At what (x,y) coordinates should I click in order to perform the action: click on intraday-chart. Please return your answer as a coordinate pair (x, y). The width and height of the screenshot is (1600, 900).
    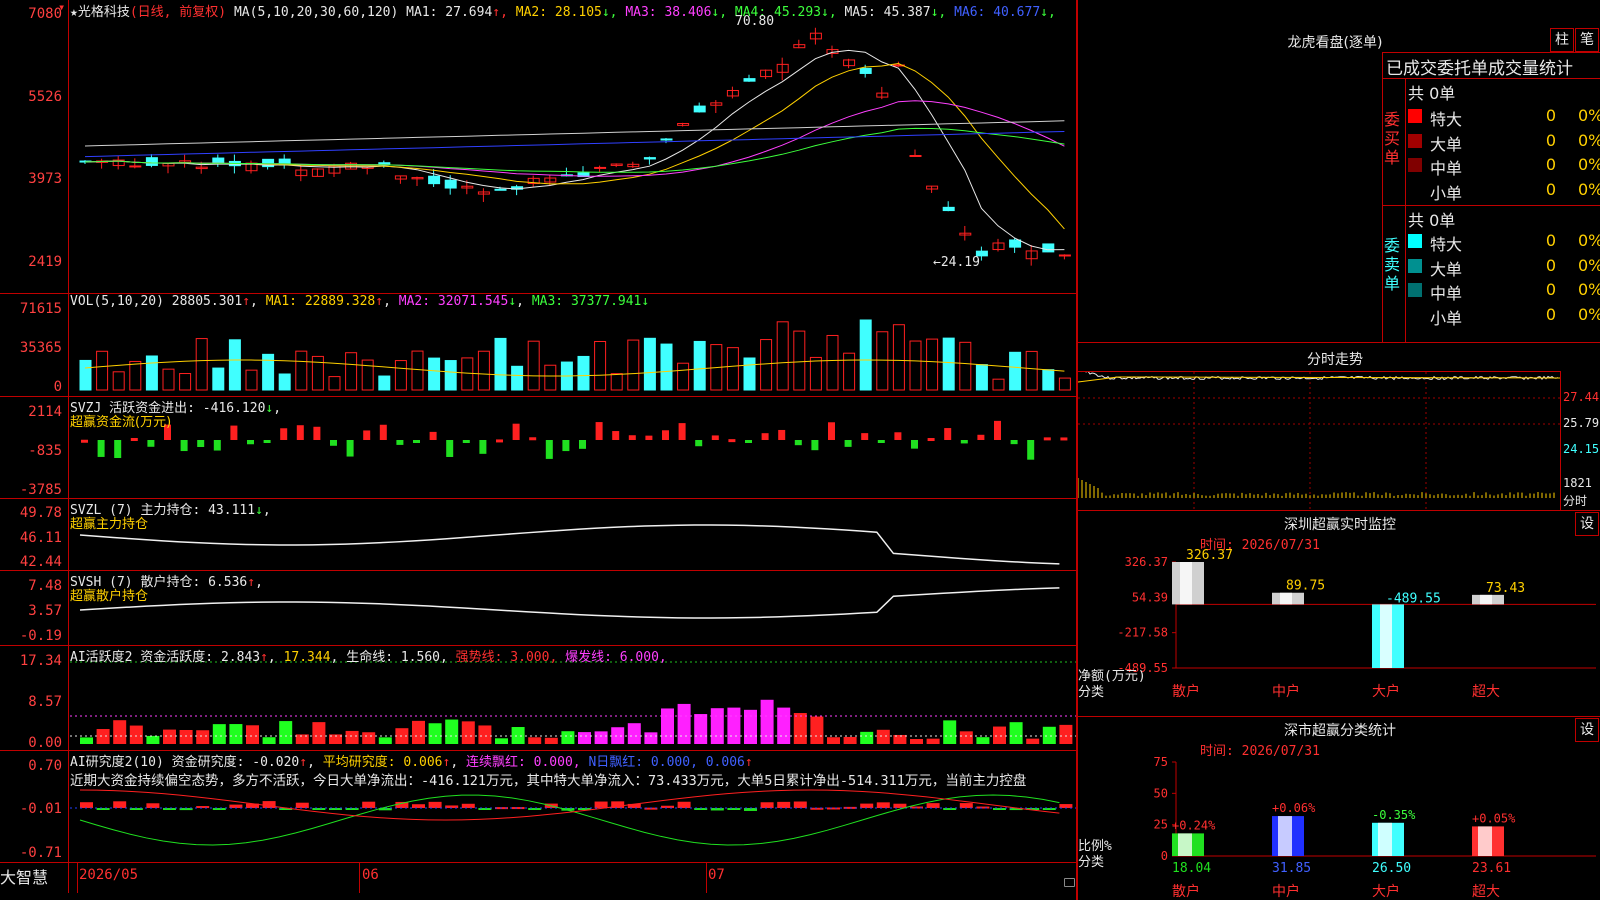
    Looking at the image, I should click on (1319, 441).